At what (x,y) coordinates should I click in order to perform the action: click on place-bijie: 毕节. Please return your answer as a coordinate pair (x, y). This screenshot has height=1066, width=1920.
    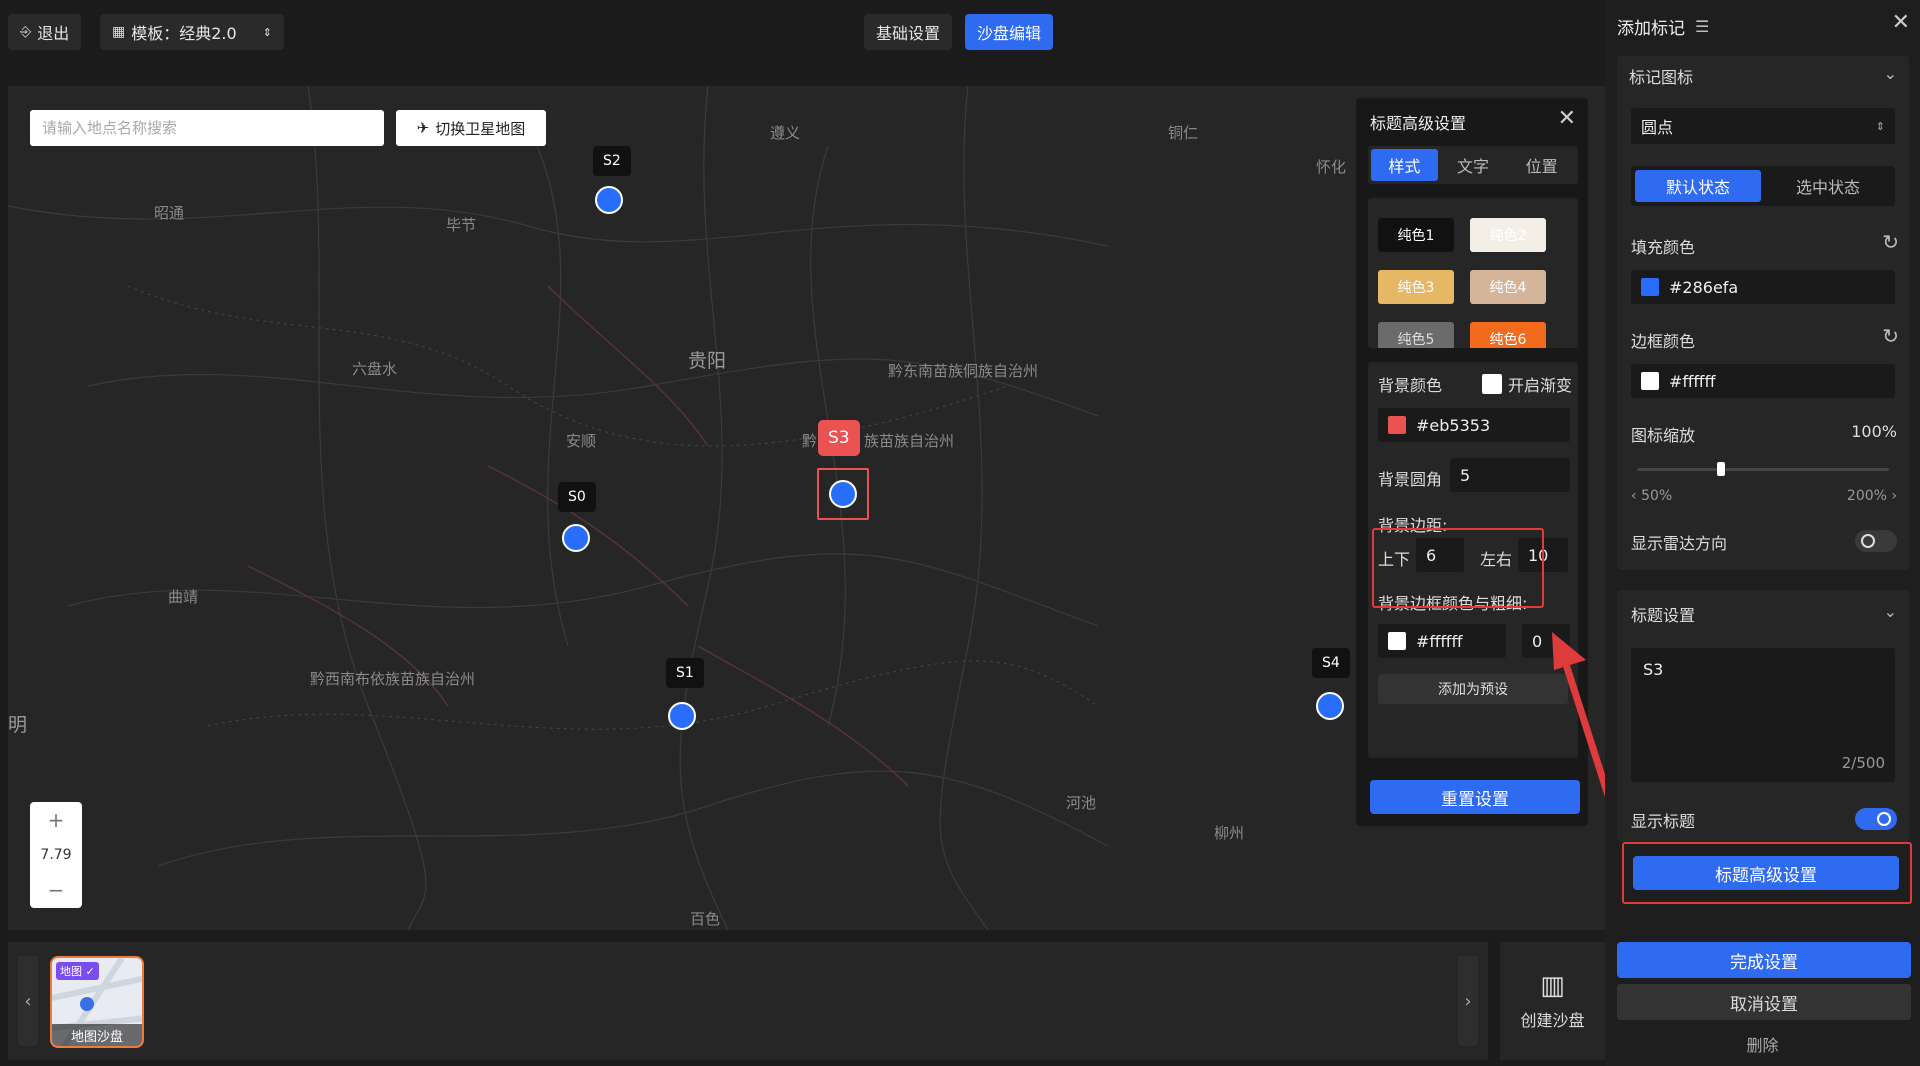
    Looking at the image, I should click on (461, 225).